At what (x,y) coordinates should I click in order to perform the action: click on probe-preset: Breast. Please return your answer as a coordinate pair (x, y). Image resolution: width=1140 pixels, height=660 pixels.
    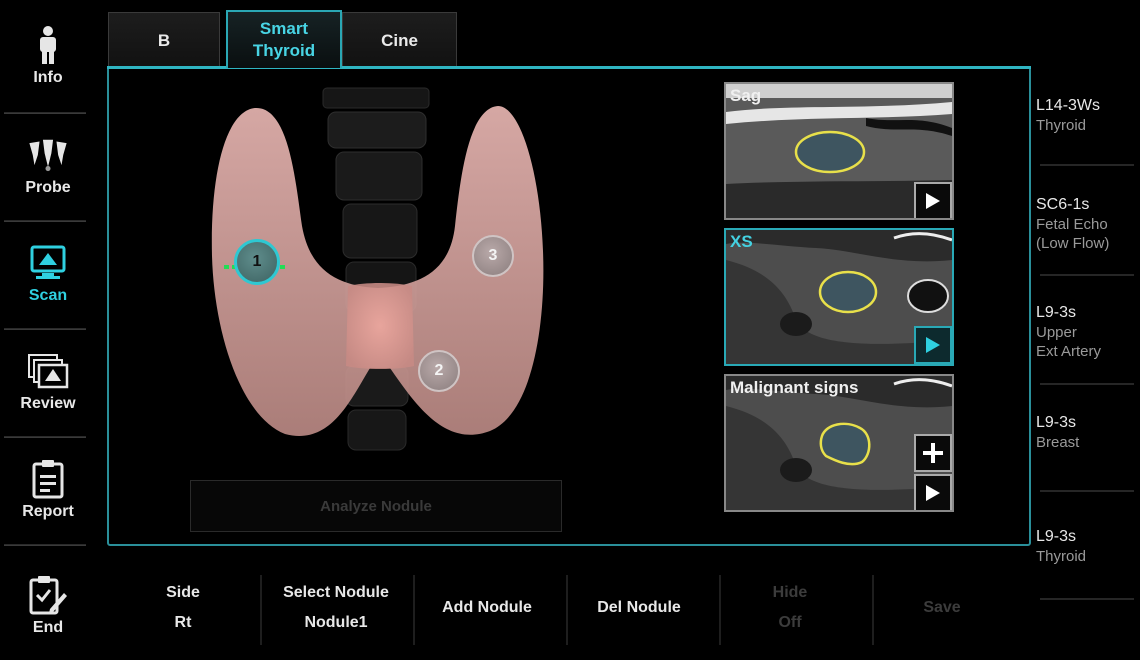
    Looking at the image, I should click on (1058, 442).